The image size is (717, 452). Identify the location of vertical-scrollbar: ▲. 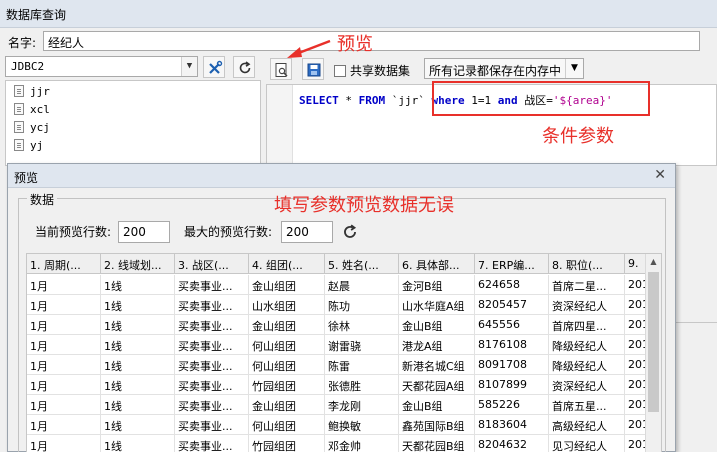
(653, 353).